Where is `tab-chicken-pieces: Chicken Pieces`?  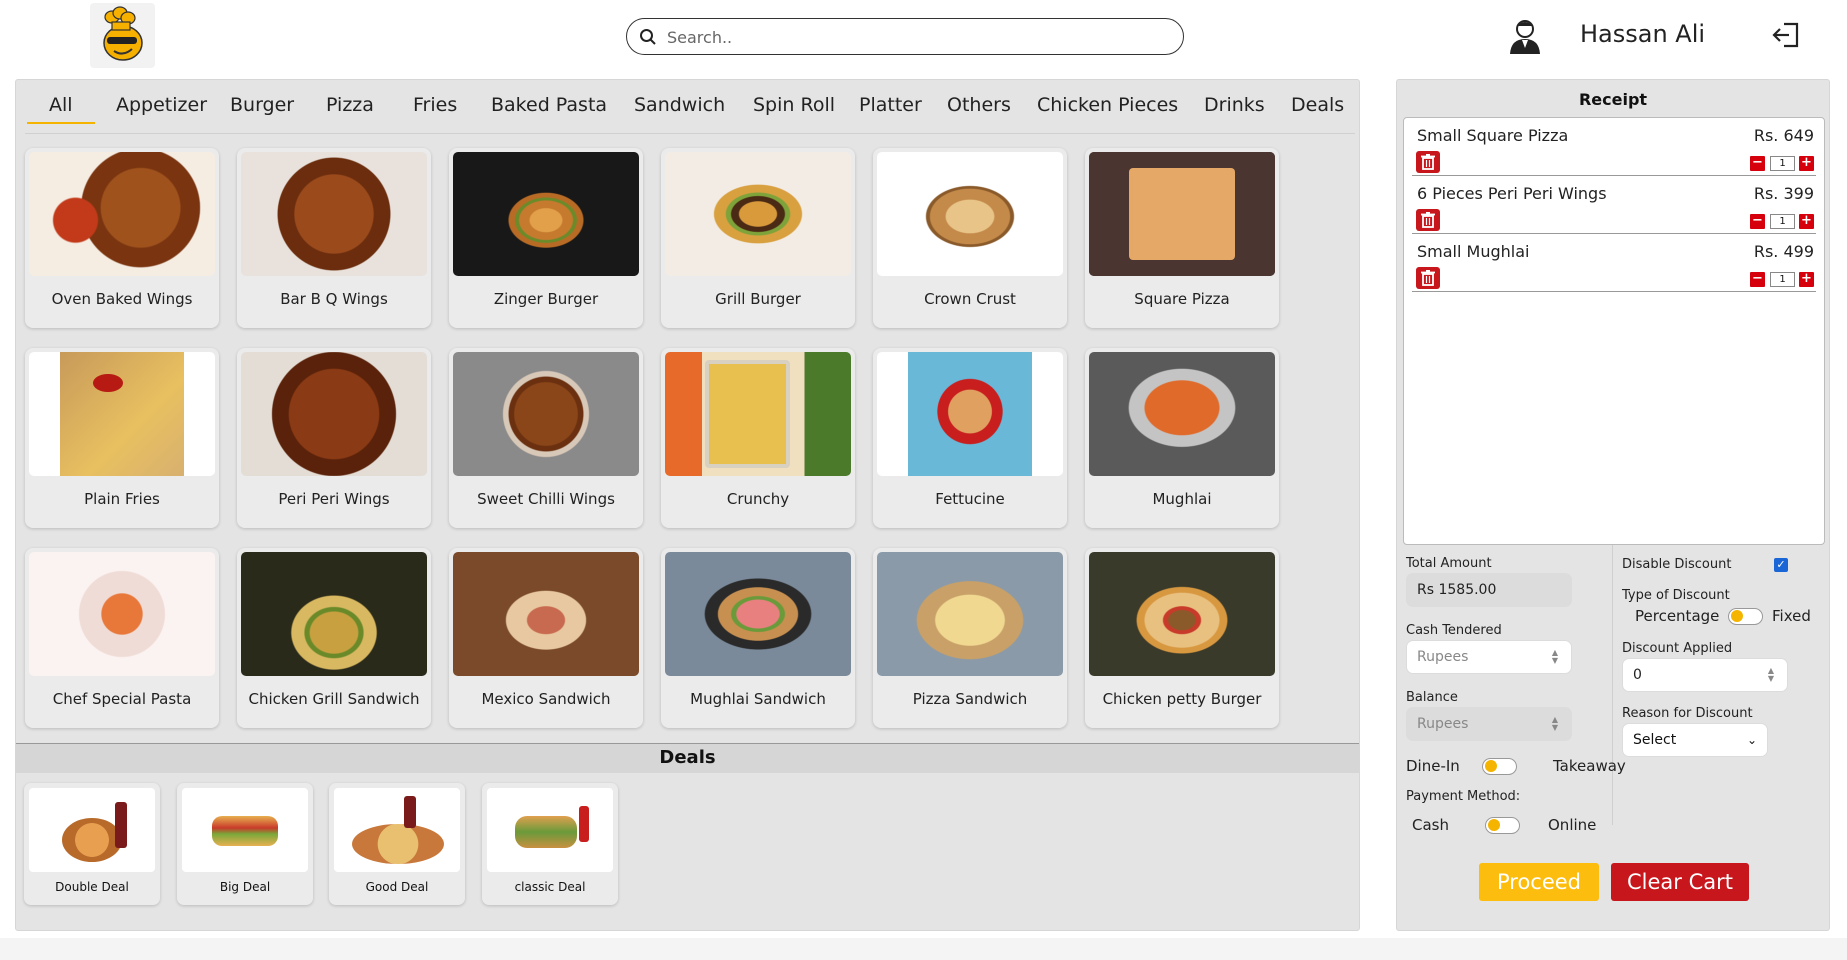 tab-chicken-pieces: Chicken Pieces is located at coordinates (1107, 105).